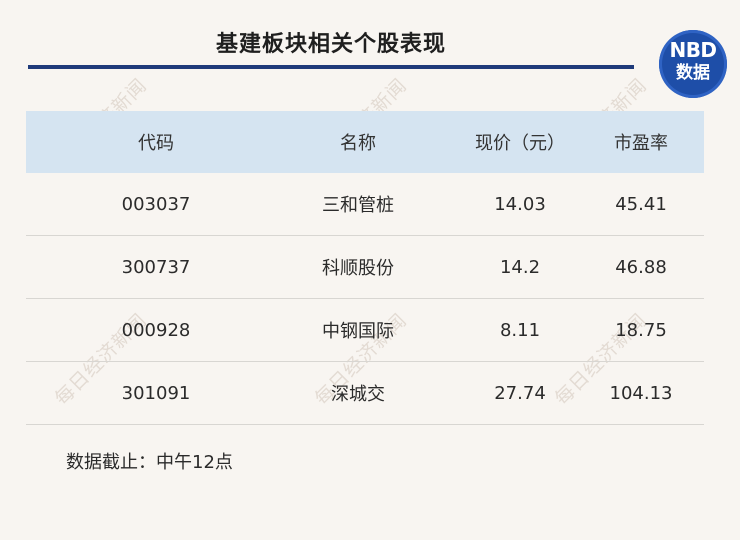 This screenshot has width=740, height=540. I want to click on table-row: 301091 深城交 27.74 104.13, so click(365, 393).